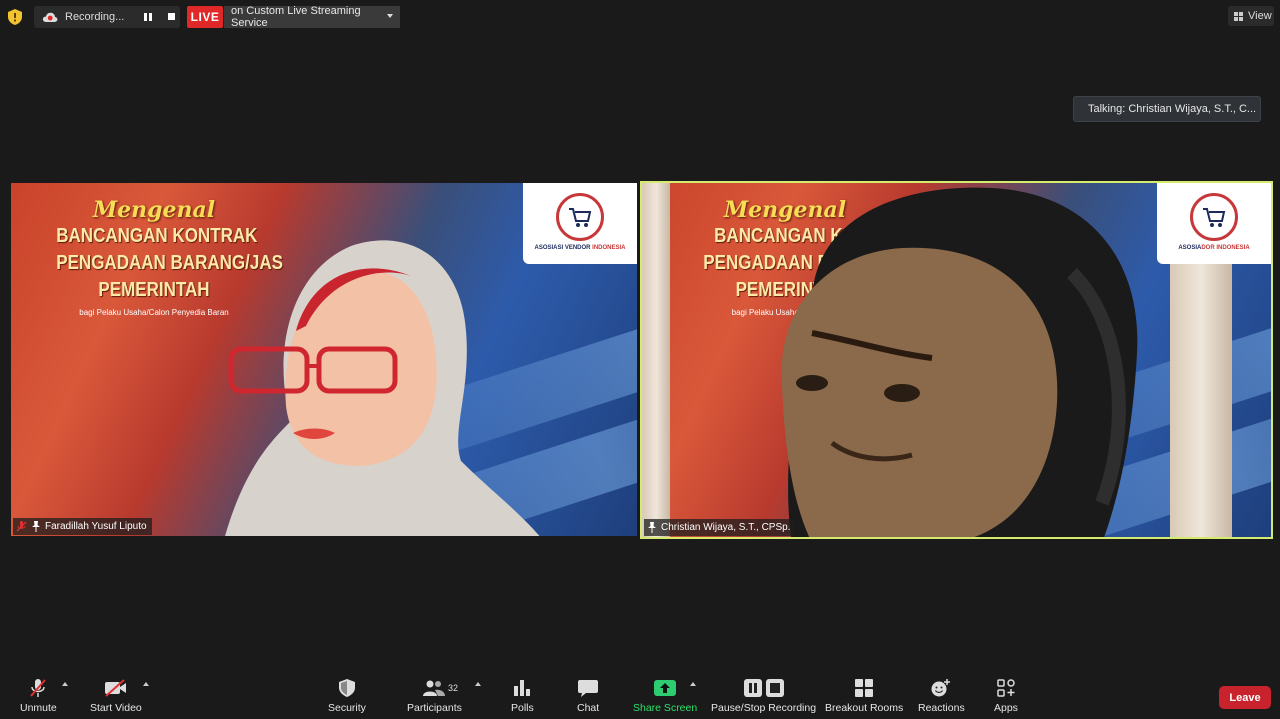 Image resolution: width=1280 pixels, height=719 pixels. What do you see at coordinates (665, 708) in the screenshot?
I see `share-screen-label: Share Screen` at bounding box center [665, 708].